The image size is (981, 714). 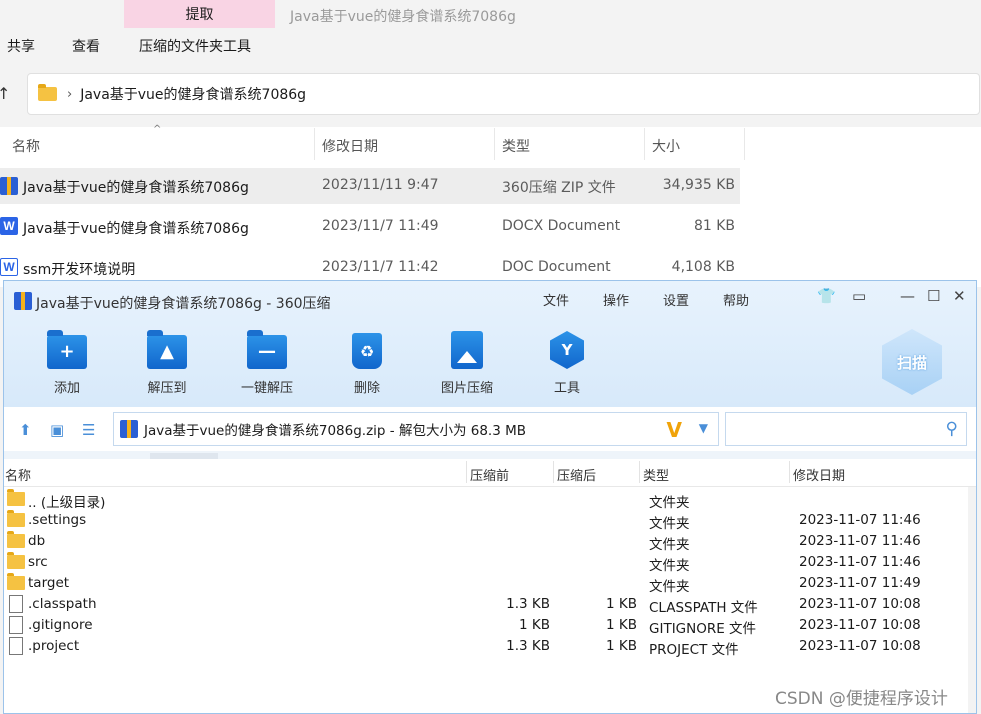 I want to click on vertical-scrollbar, so click(x=972, y=600).